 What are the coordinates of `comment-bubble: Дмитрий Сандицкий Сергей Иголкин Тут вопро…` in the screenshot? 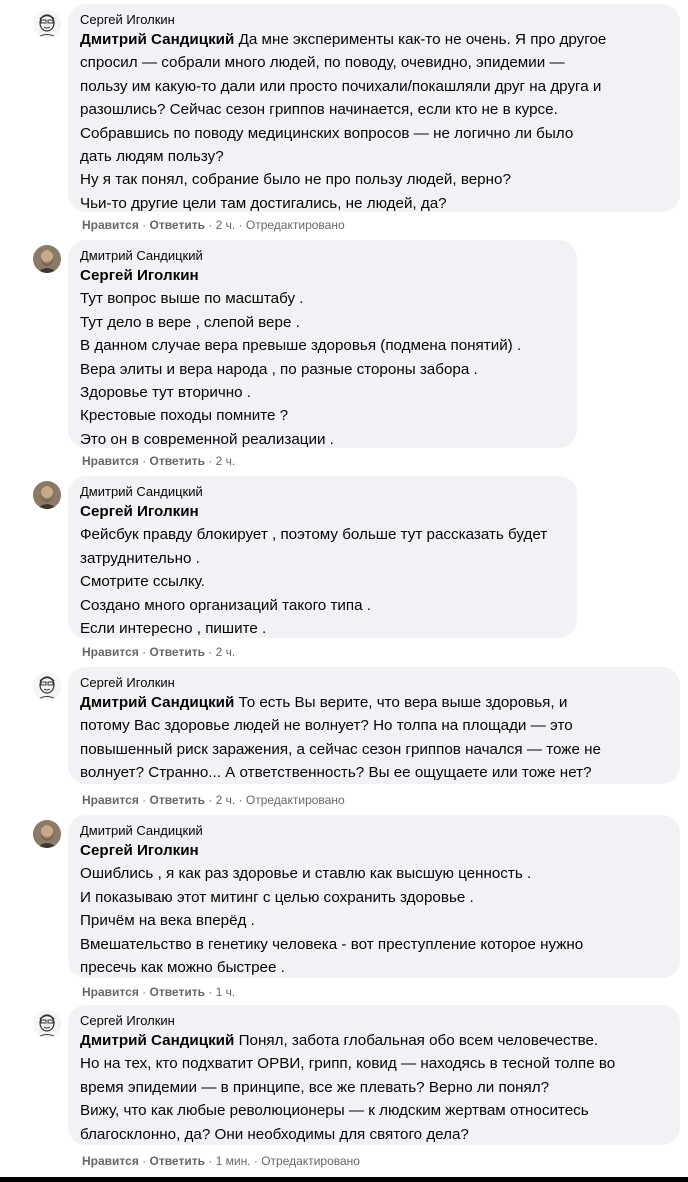 It's located at (322, 344).